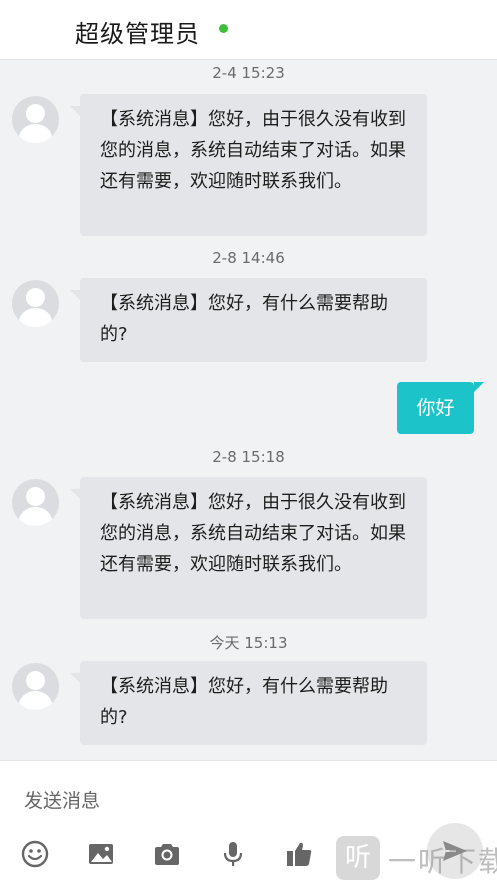 The height and width of the screenshot is (883, 497). Describe the element at coordinates (358, 858) in the screenshot. I see `watermark-logo: 听` at that location.